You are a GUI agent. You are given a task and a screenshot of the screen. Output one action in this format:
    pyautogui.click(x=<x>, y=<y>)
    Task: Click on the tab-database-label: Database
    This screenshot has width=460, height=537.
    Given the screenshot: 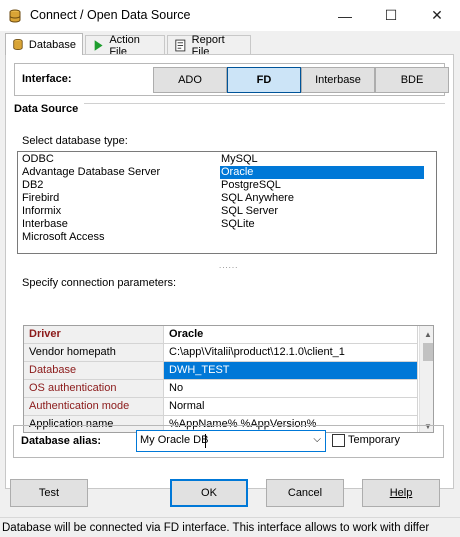 What is the action you would take?
    pyautogui.click(x=52, y=44)
    